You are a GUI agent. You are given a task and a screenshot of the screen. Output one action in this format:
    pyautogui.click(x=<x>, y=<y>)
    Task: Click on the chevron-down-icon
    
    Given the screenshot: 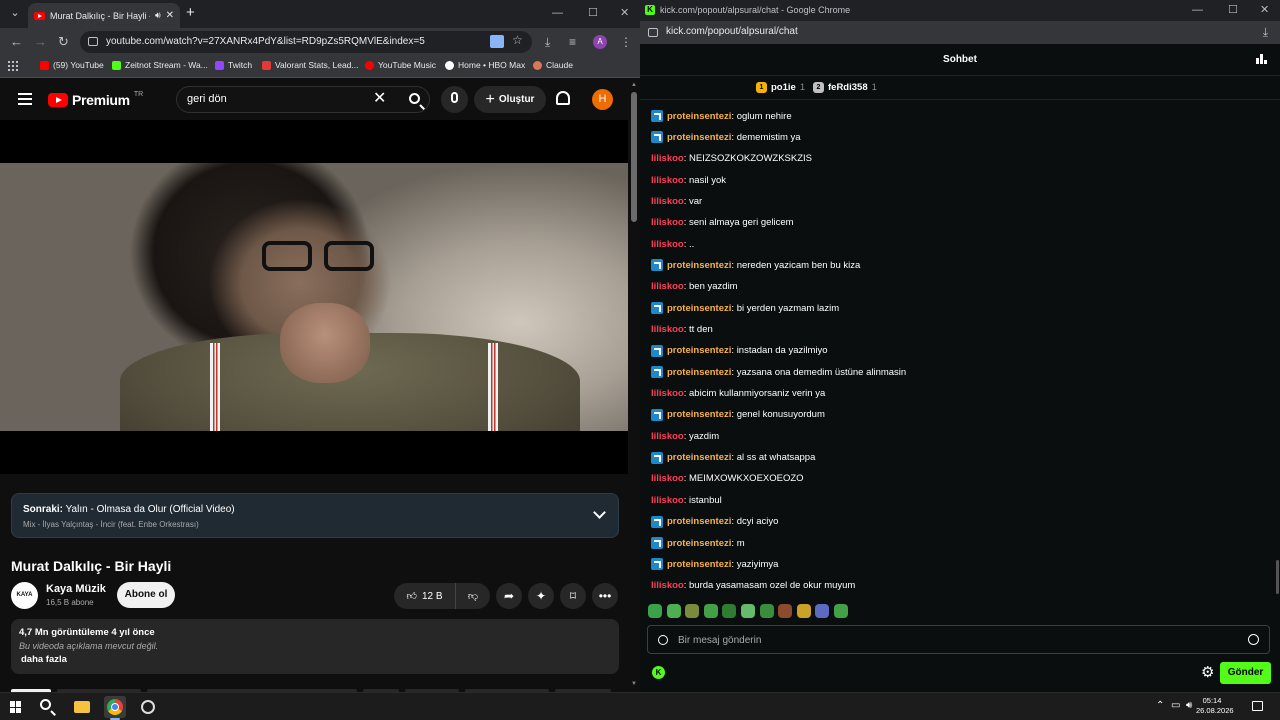 What is the action you would take?
    pyautogui.click(x=599, y=512)
    